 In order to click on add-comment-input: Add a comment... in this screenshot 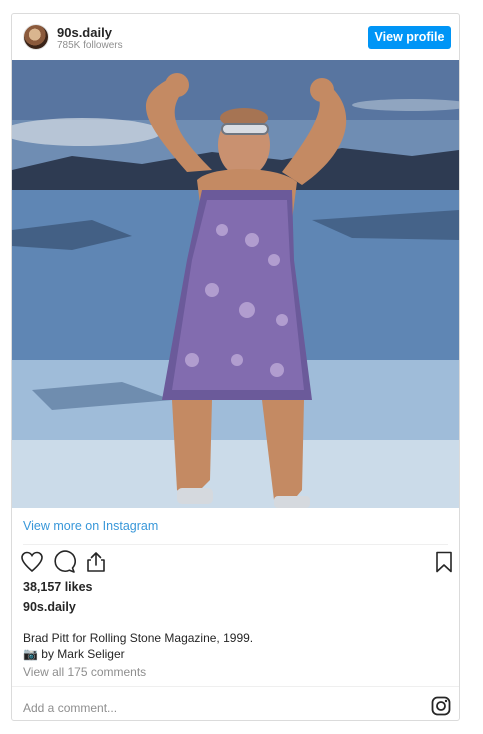, I will do `click(70, 708)`.